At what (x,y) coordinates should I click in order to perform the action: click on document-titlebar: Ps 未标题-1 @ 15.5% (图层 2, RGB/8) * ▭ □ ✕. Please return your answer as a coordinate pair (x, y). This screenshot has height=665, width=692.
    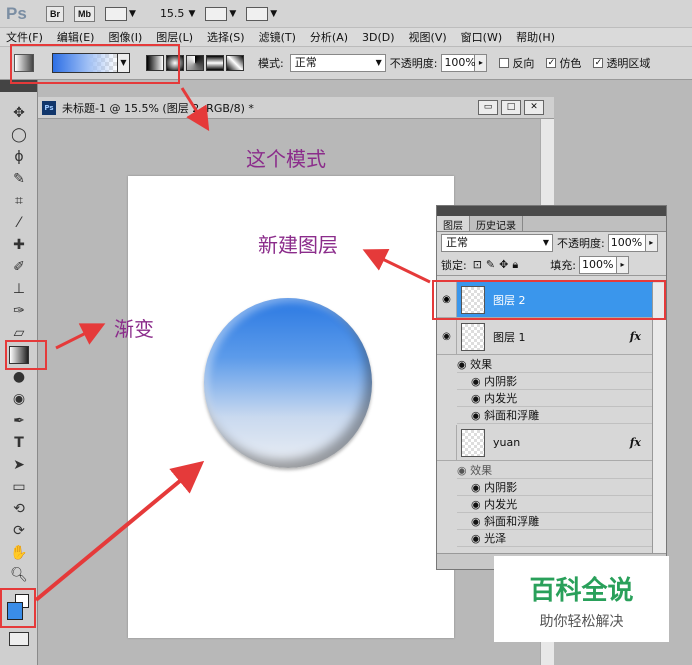
    Looking at the image, I should click on (296, 108).